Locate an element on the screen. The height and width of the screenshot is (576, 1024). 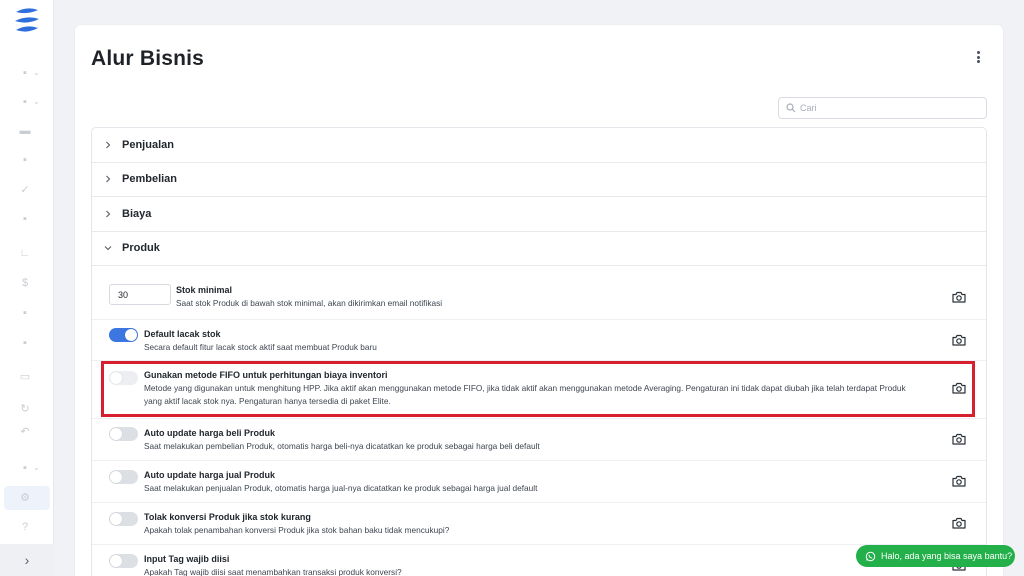
chat-help-button: Halo, ada yang bisa saya bantu? is located at coordinates (935, 556).